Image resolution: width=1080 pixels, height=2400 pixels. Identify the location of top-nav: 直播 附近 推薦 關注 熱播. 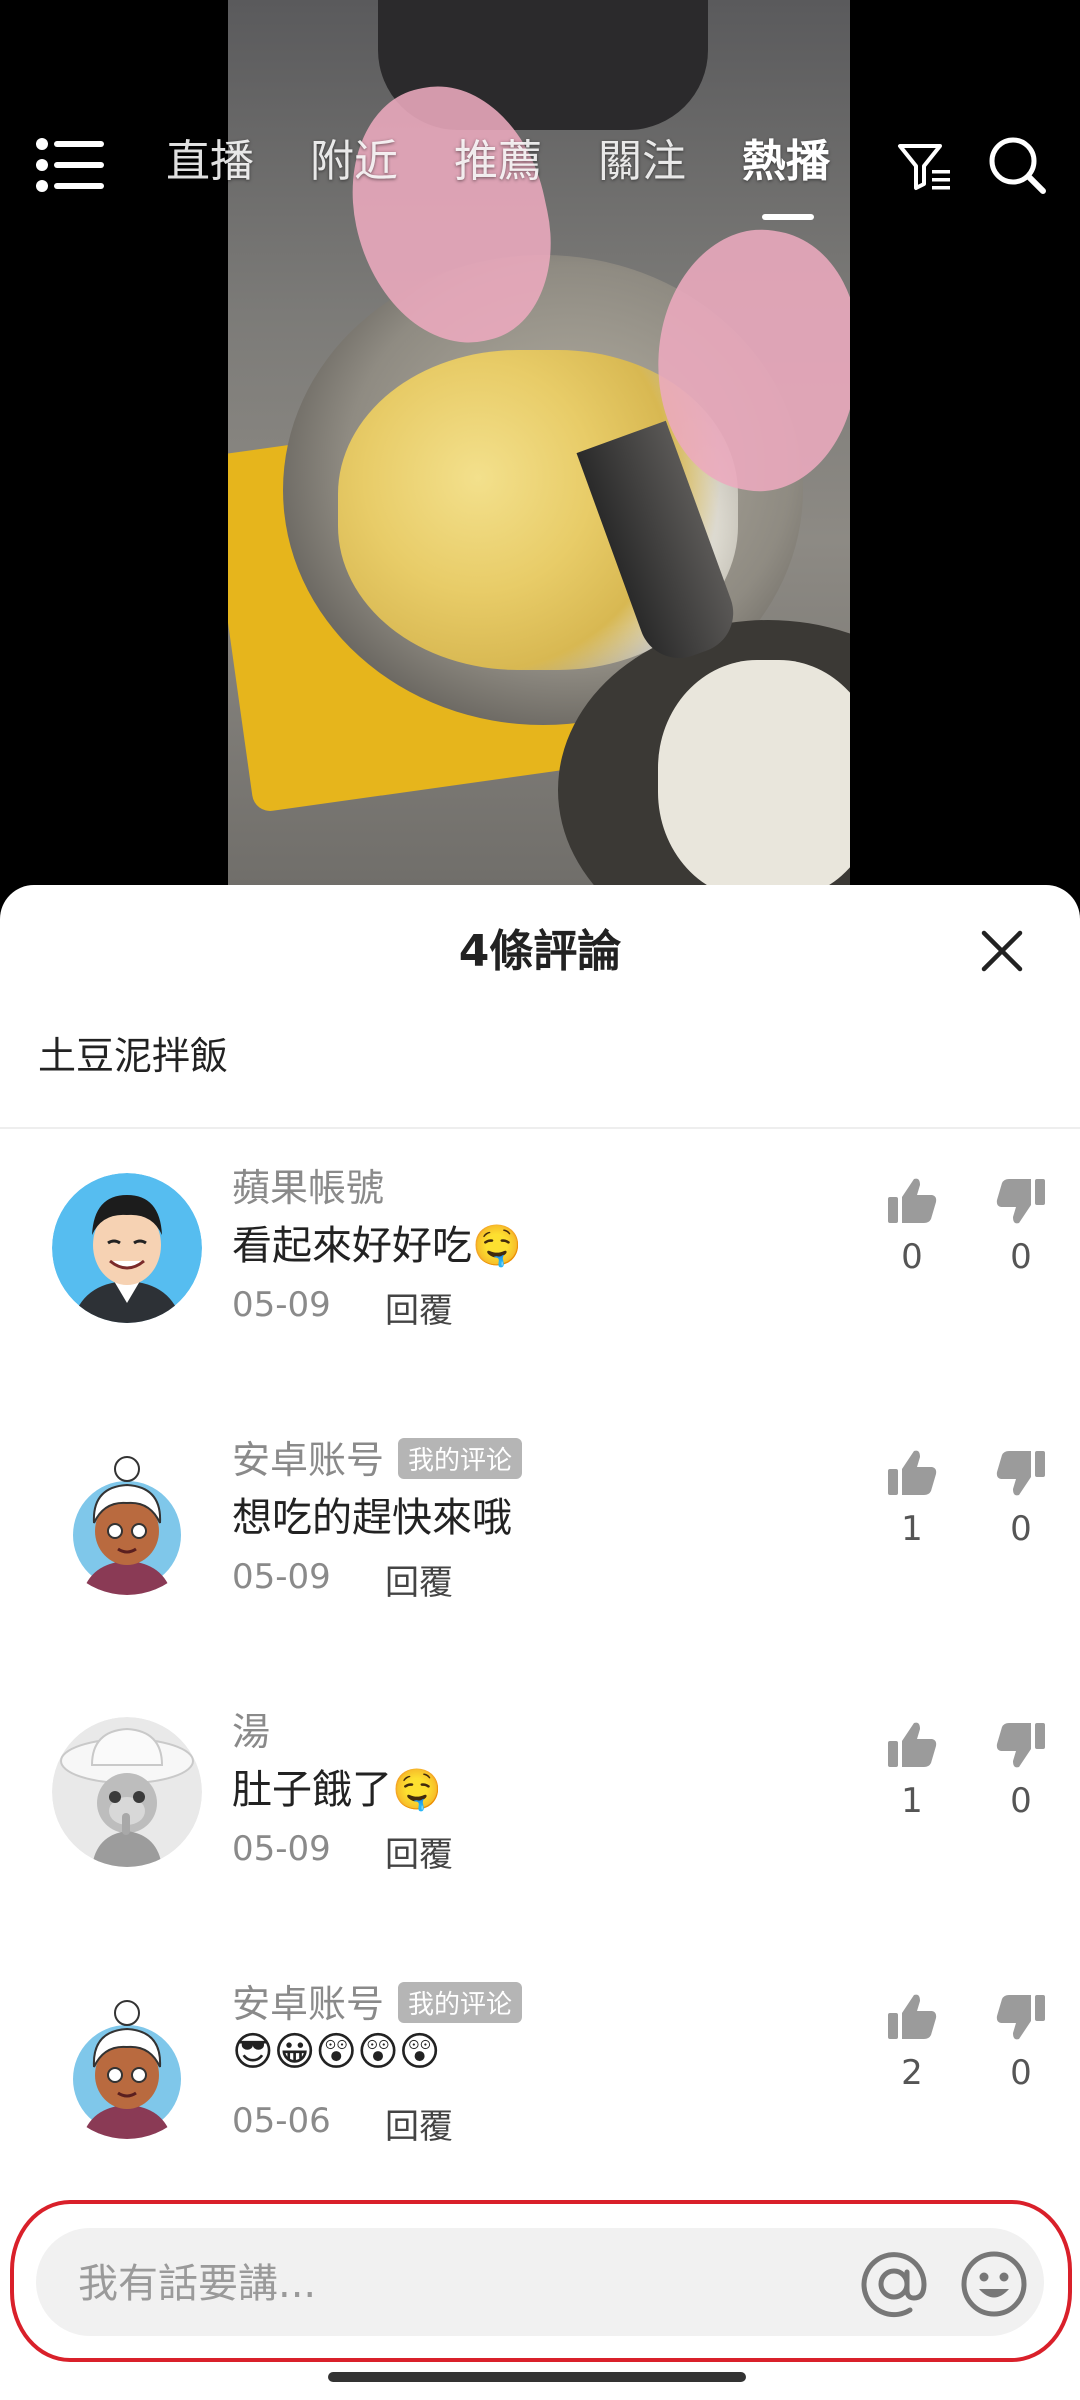
(540, 169).